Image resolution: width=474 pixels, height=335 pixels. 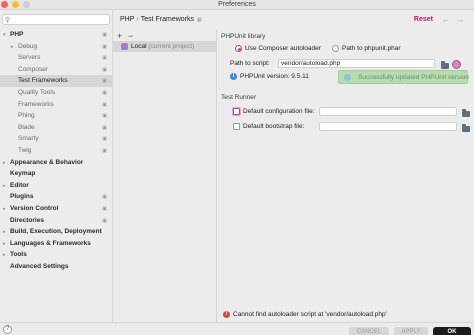 What do you see at coordinates (233, 76) in the screenshot?
I see `info-icon: i` at bounding box center [233, 76].